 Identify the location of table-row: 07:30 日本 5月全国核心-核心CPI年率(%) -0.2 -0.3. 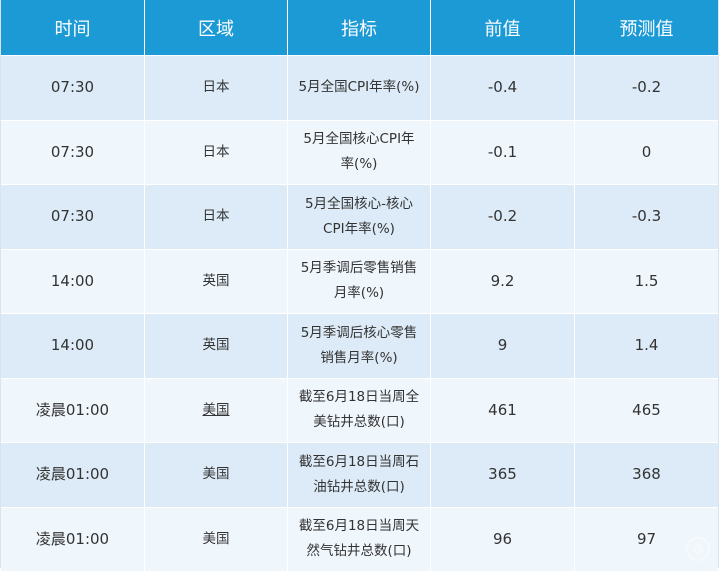
(359, 216).